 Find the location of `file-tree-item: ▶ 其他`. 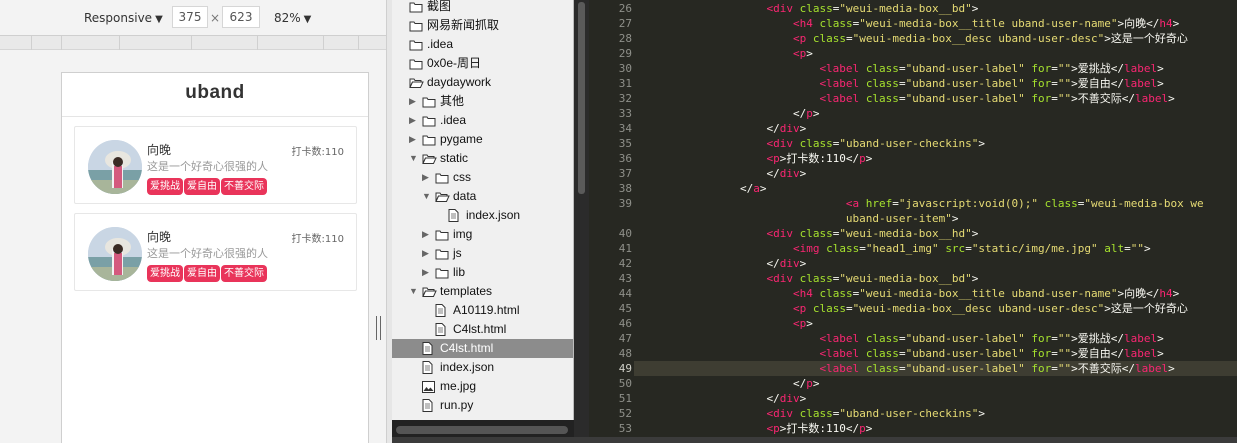

file-tree-item: ▶ 其他 is located at coordinates (482, 101).